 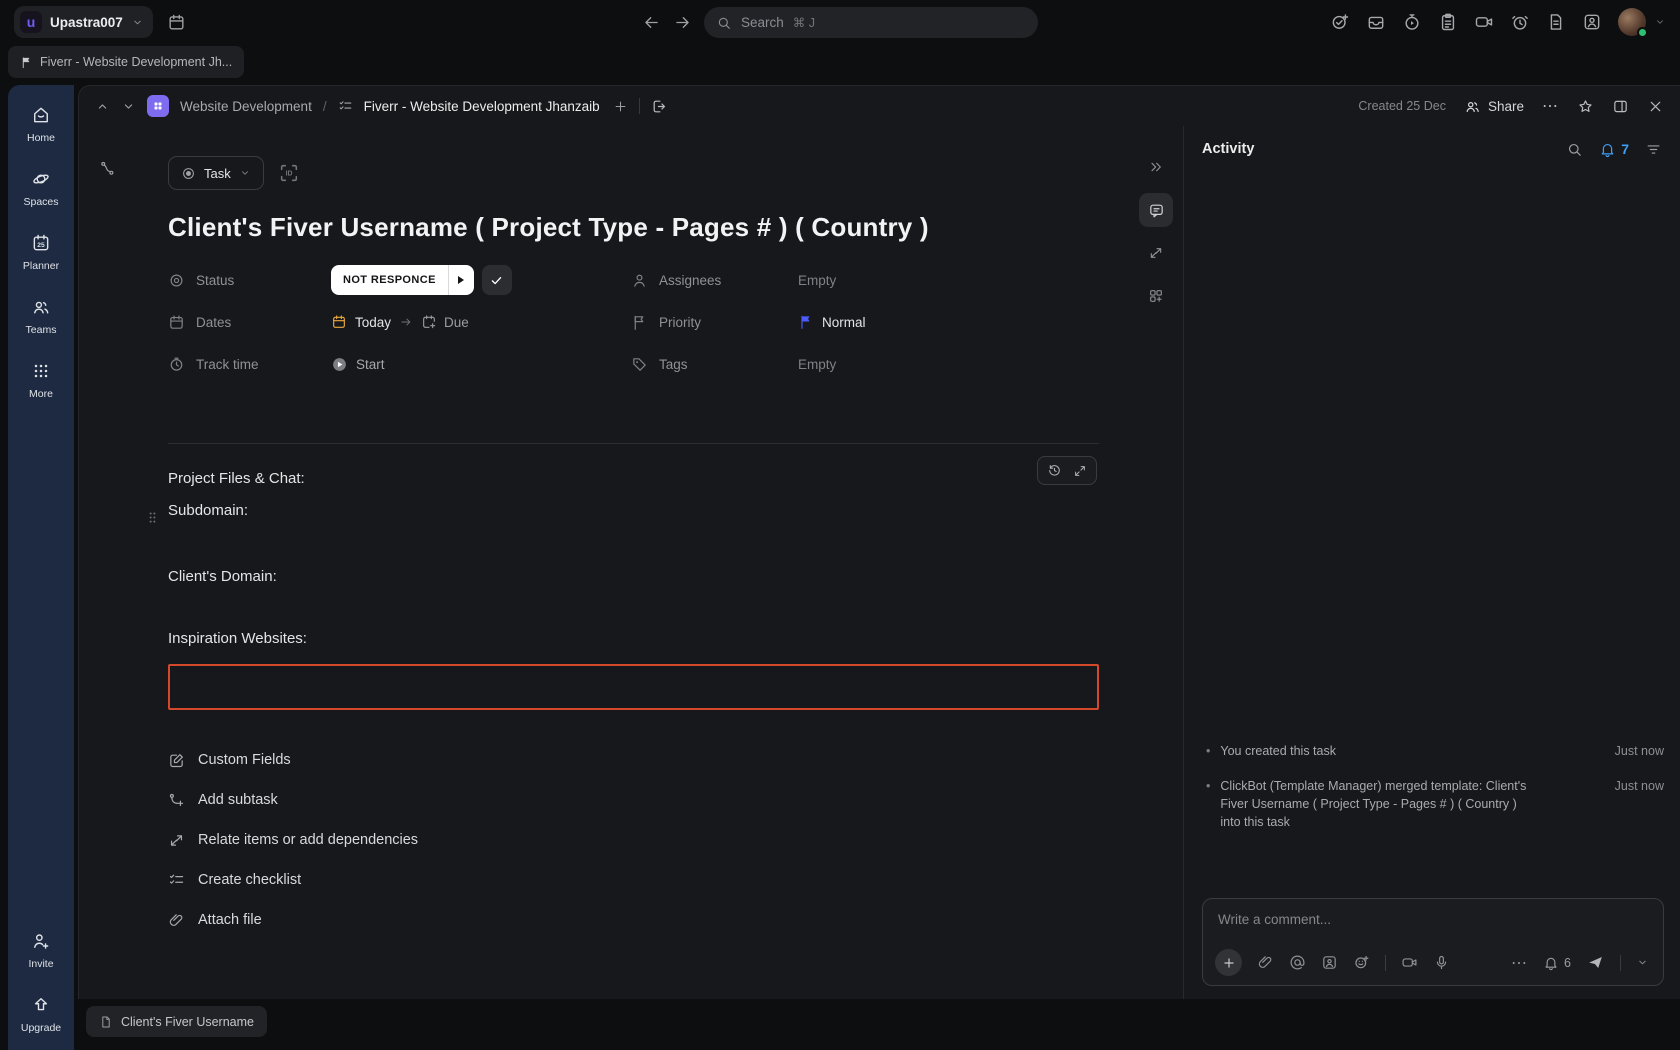 I want to click on plus-icon, so click(x=620, y=106).